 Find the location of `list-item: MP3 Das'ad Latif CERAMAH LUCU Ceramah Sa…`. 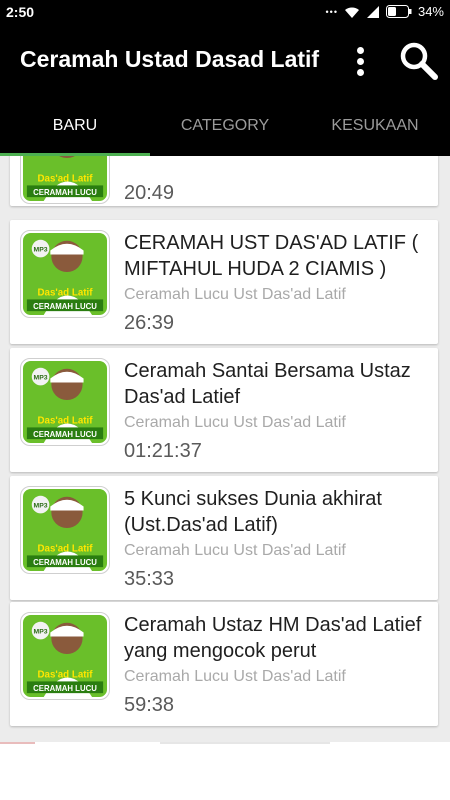

list-item: MP3 Das'ad Latif CERAMAH LUCU Ceramah Sa… is located at coordinates (224, 410).